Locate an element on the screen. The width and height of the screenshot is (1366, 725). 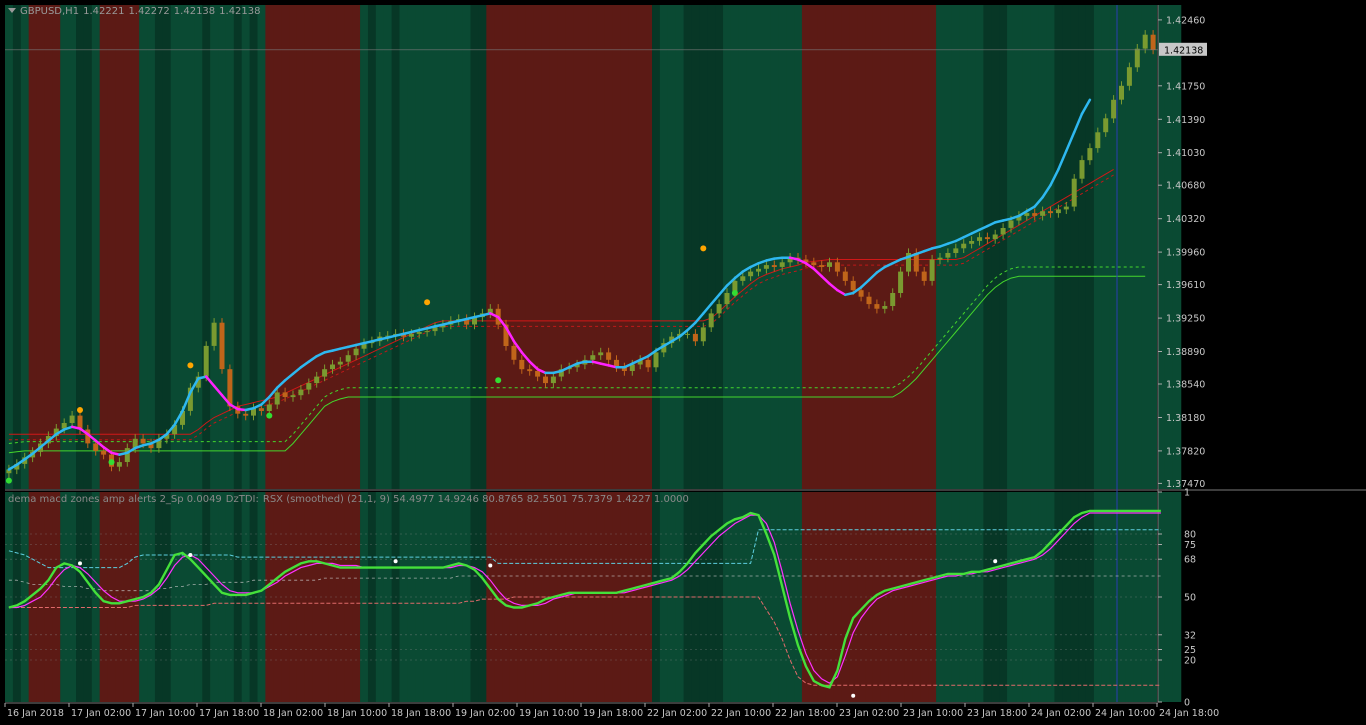
sub-tick-label-2: 75 is located at coordinates (1190, 545).